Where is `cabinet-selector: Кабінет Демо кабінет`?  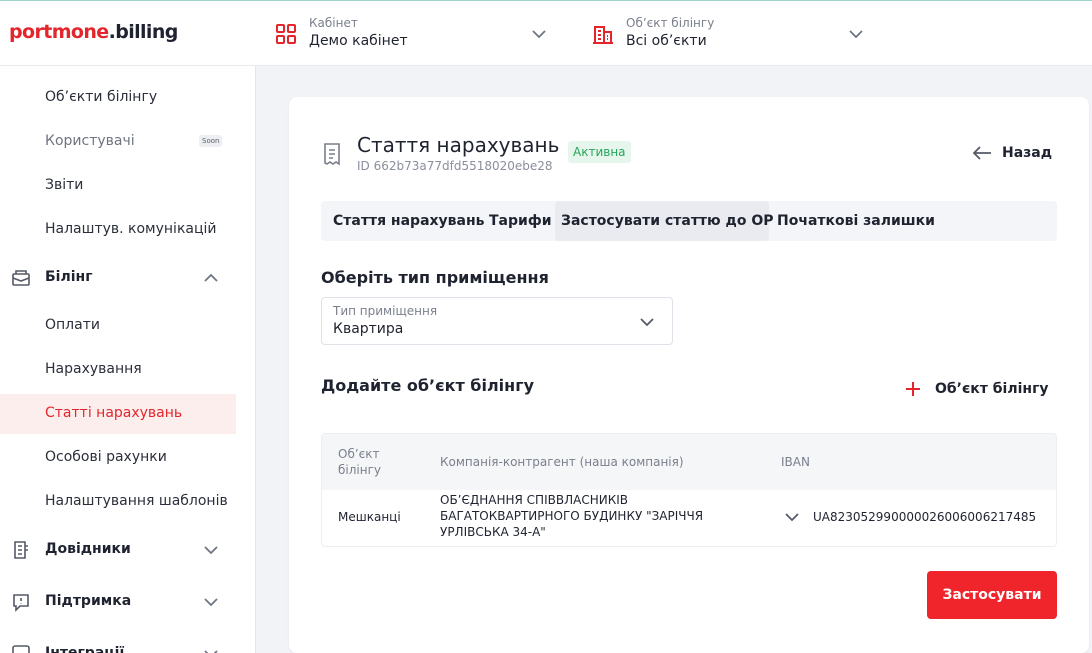 cabinet-selector: Кабінет Демо кабінет is located at coordinates (412, 34).